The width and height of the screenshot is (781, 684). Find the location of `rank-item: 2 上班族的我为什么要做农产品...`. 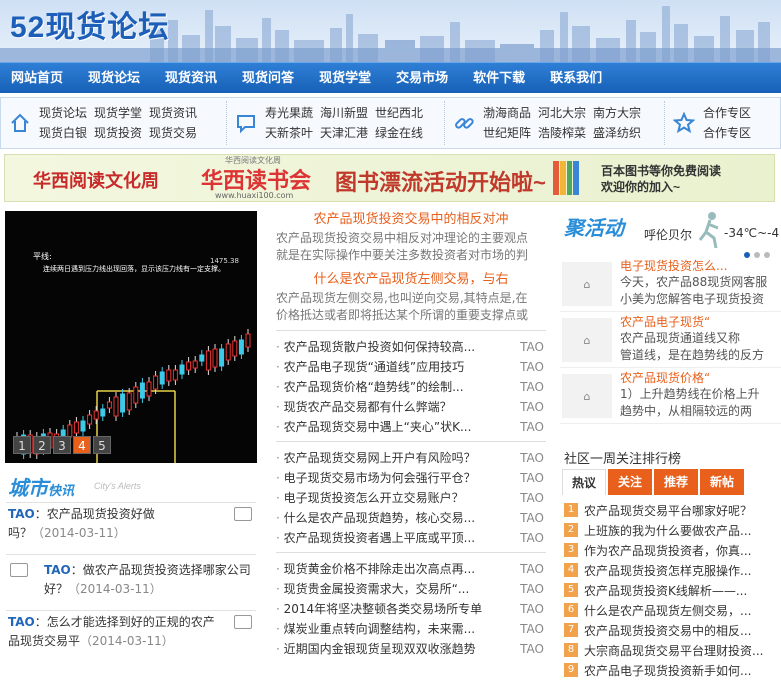

rank-item: 2 上班族的我为什么要做农产品... is located at coordinates (672, 530).